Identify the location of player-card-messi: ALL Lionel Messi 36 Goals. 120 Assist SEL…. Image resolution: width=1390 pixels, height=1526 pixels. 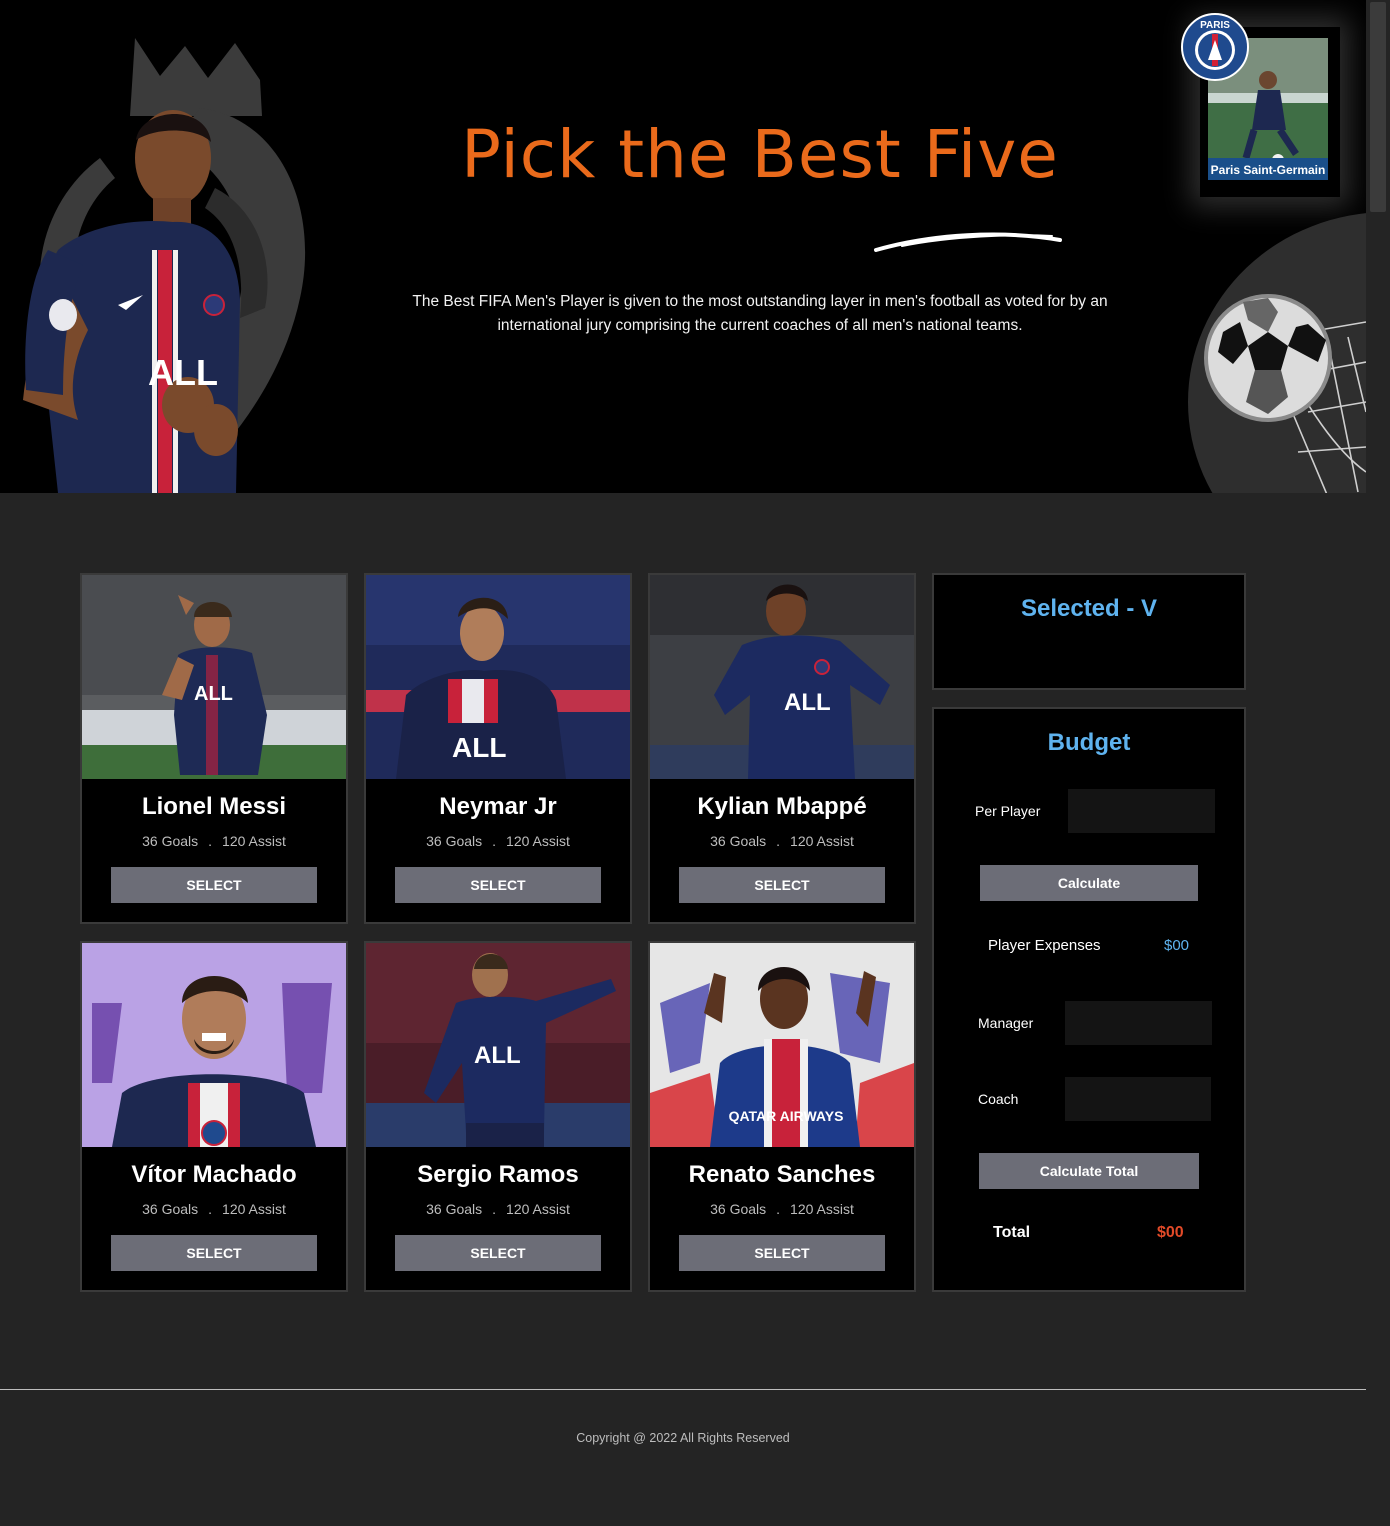
(214, 748).